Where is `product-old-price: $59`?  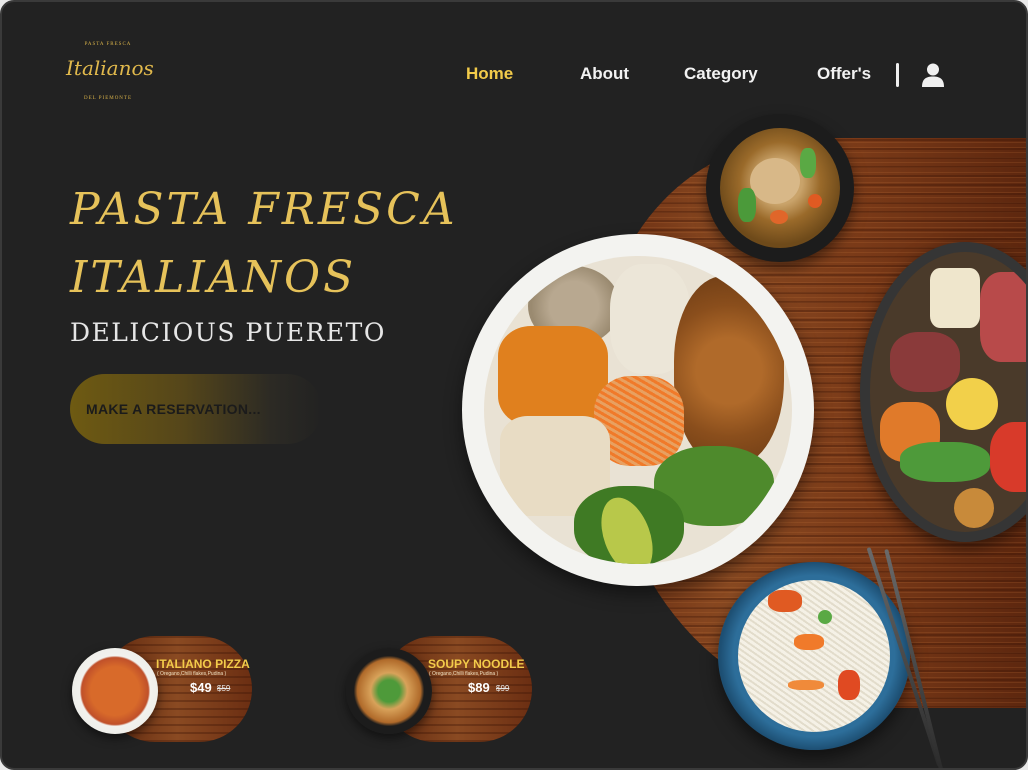
product-old-price: $59 is located at coordinates (224, 688).